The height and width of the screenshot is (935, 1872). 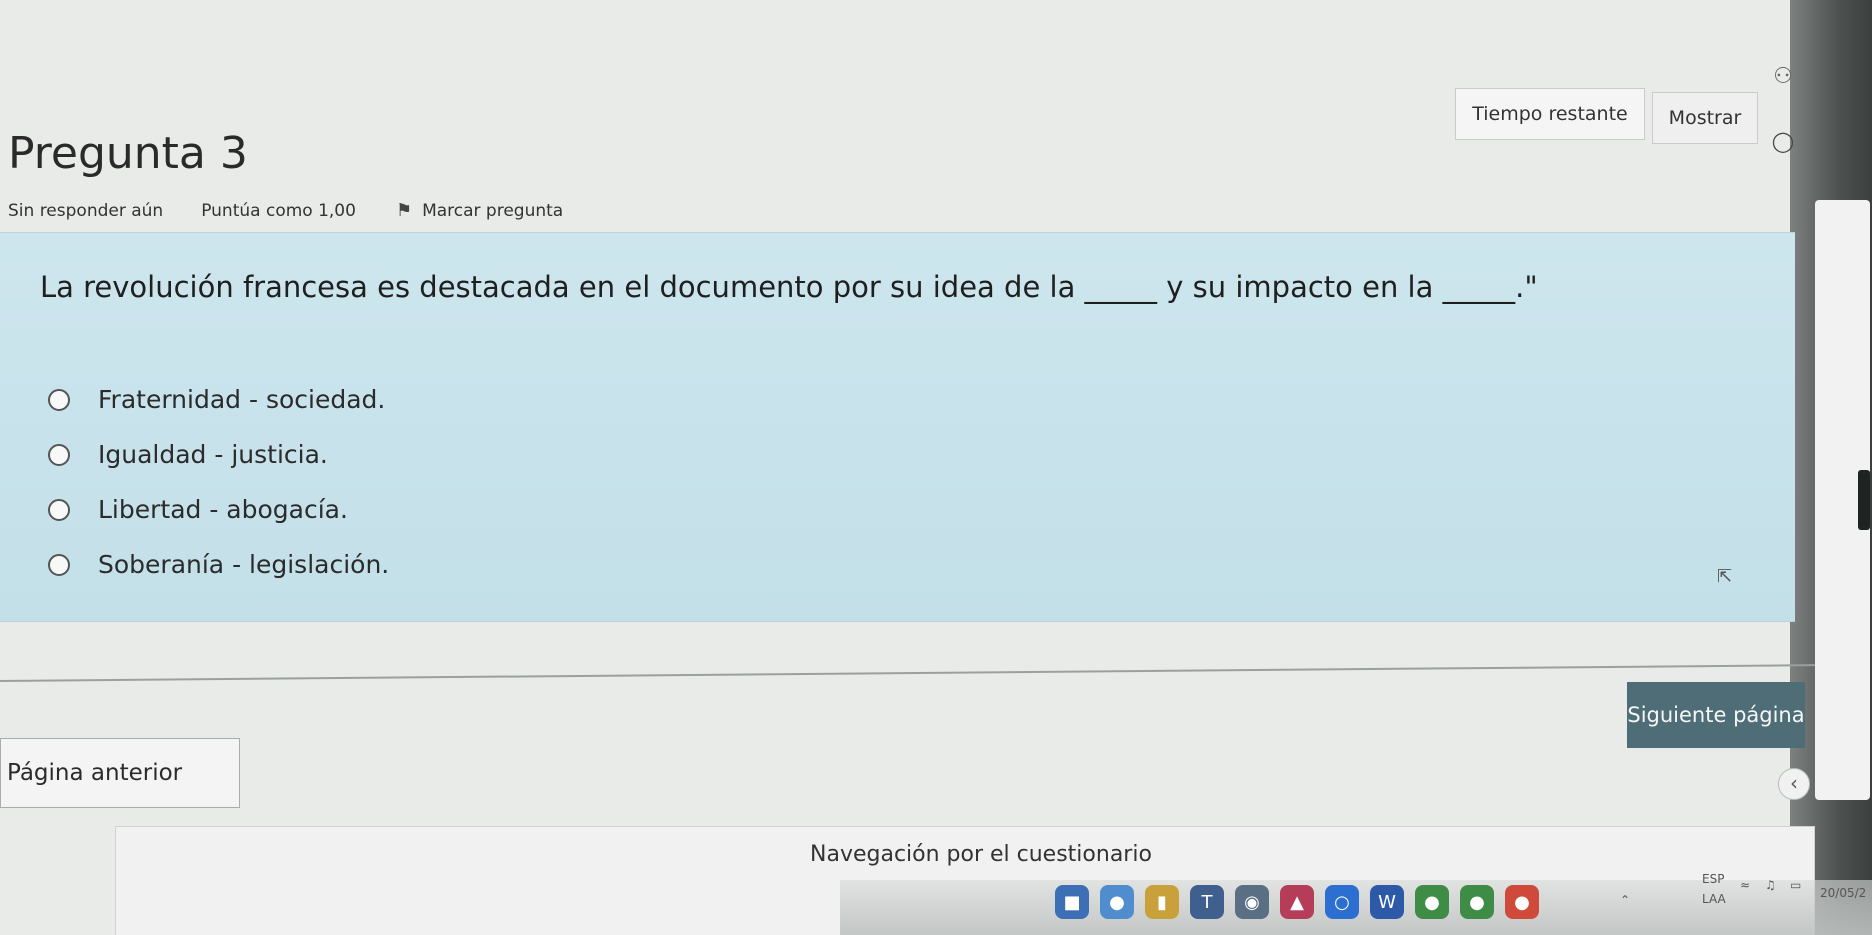 I want to click on mouse-cursor-icon: ⇱, so click(x=1725, y=576).